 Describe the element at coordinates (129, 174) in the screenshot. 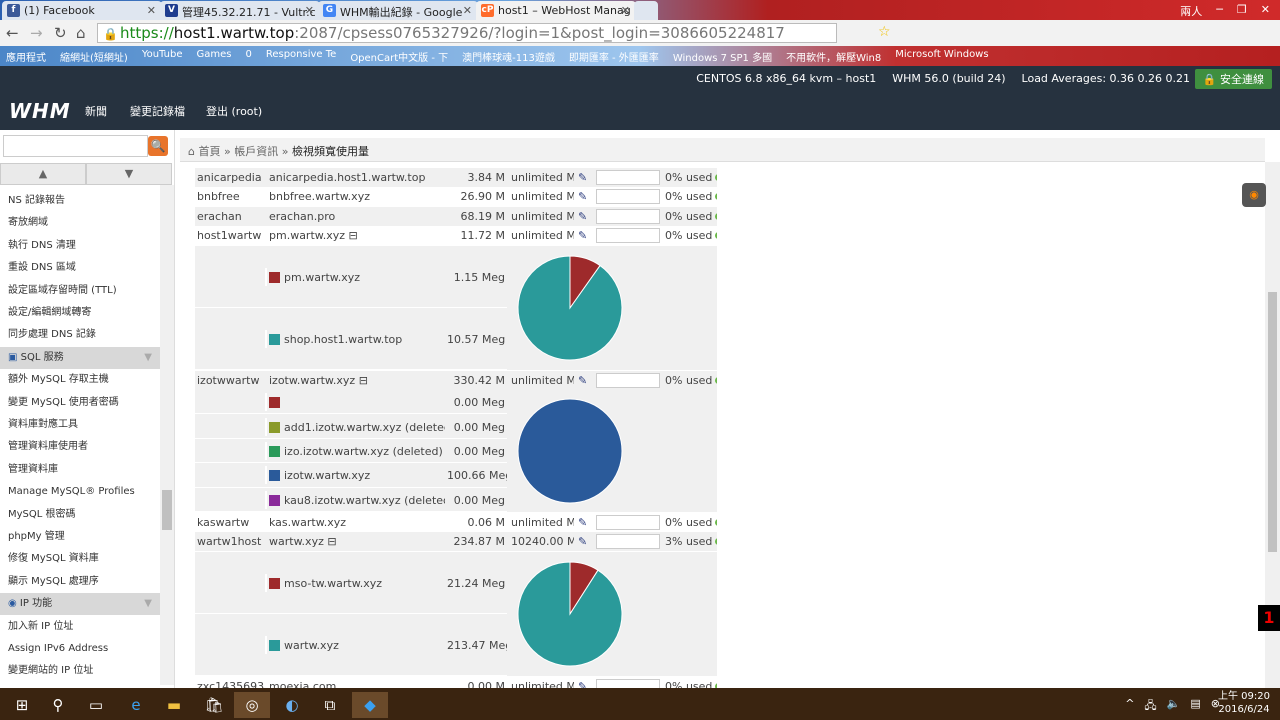

I see `collapse-down-button: ▼` at that location.